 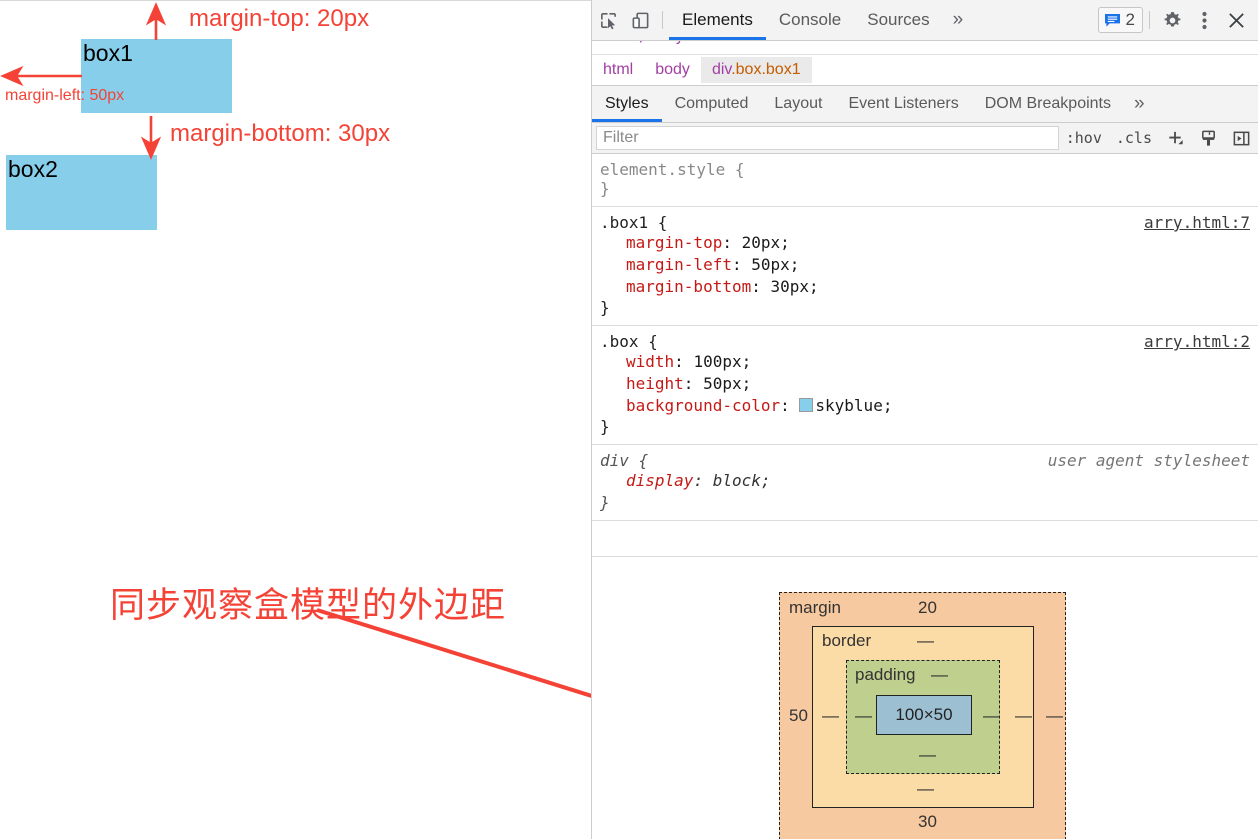 I want to click on tab-event-listeners: Event Listeners, so click(x=903, y=104).